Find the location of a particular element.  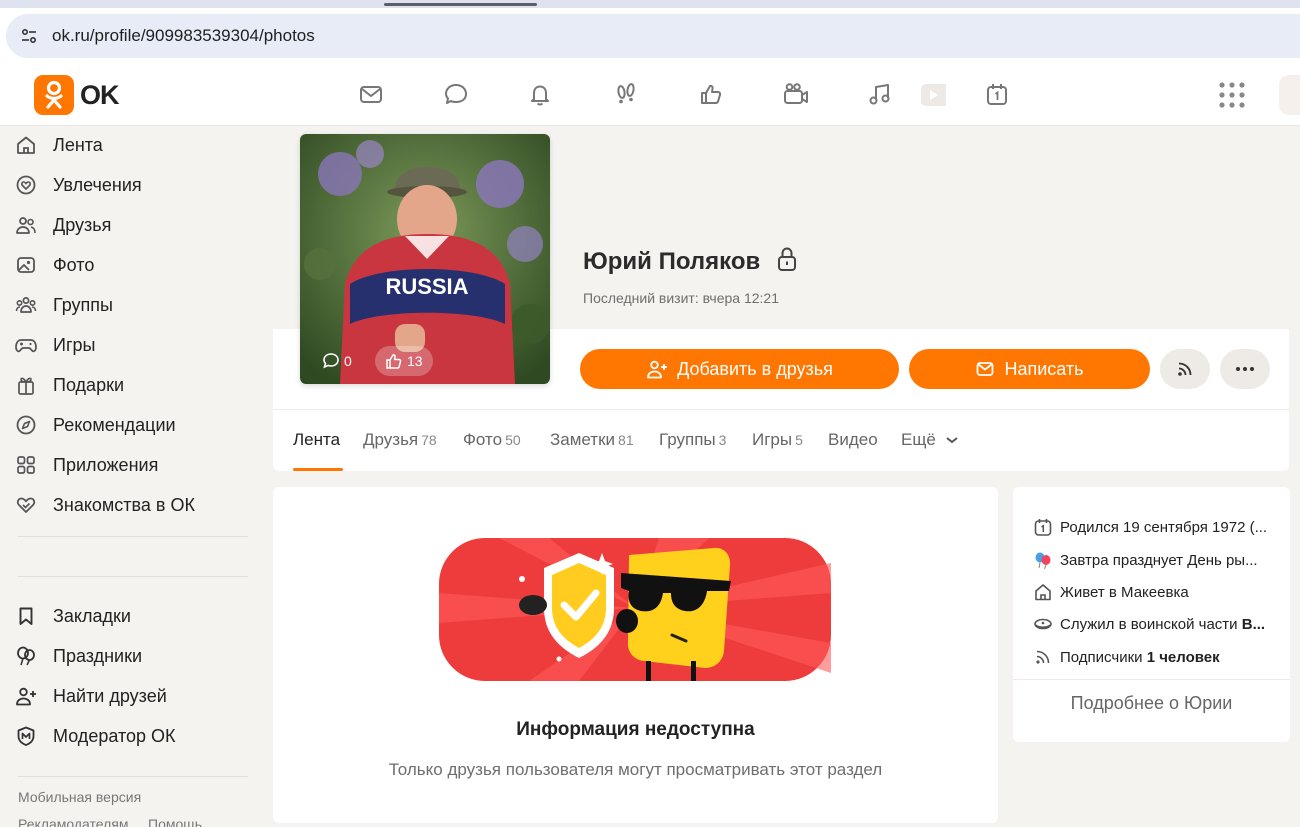

sidebar-item-gifts: Подарки is located at coordinates (69, 385).